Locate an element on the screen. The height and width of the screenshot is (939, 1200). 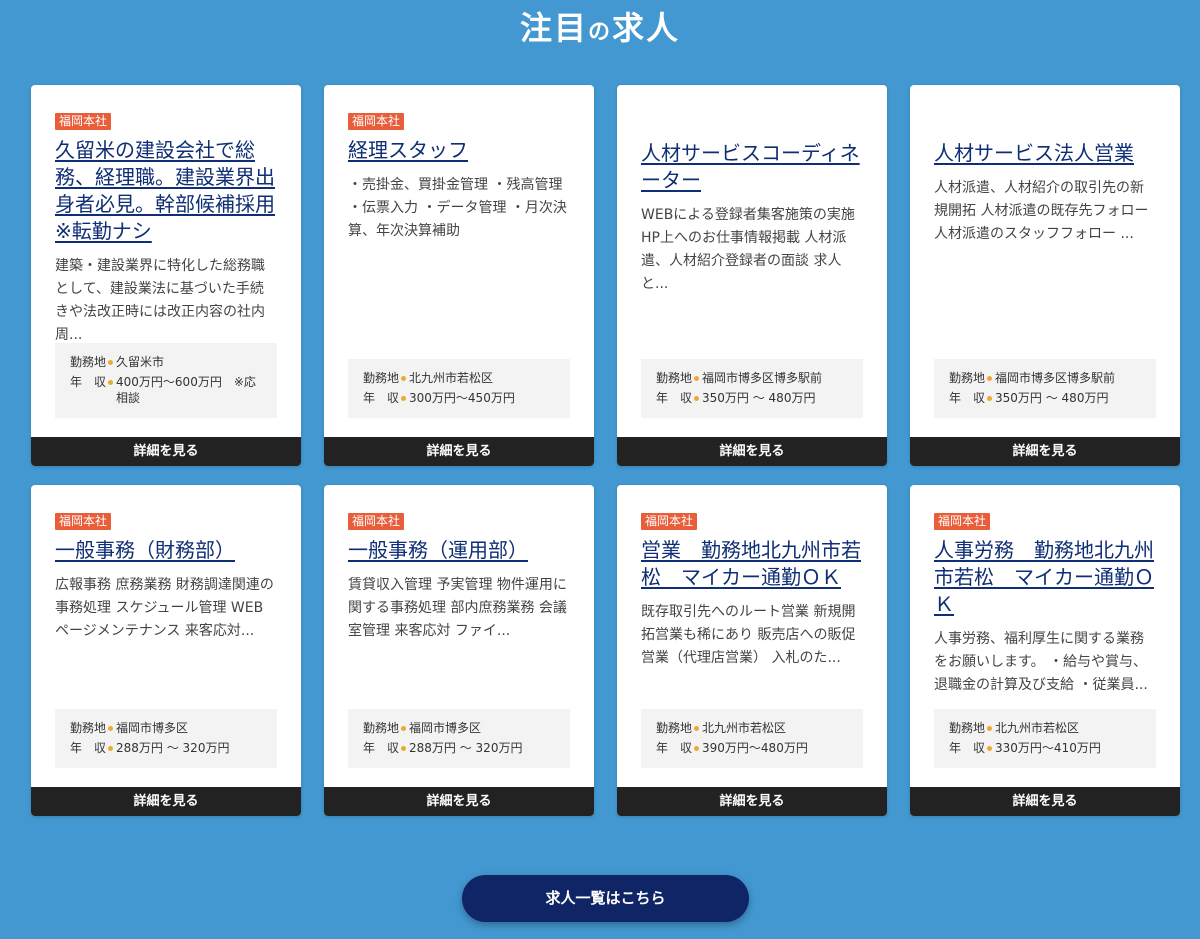
job-title-link: 一般事務（運用部） is located at coordinates (459, 550).